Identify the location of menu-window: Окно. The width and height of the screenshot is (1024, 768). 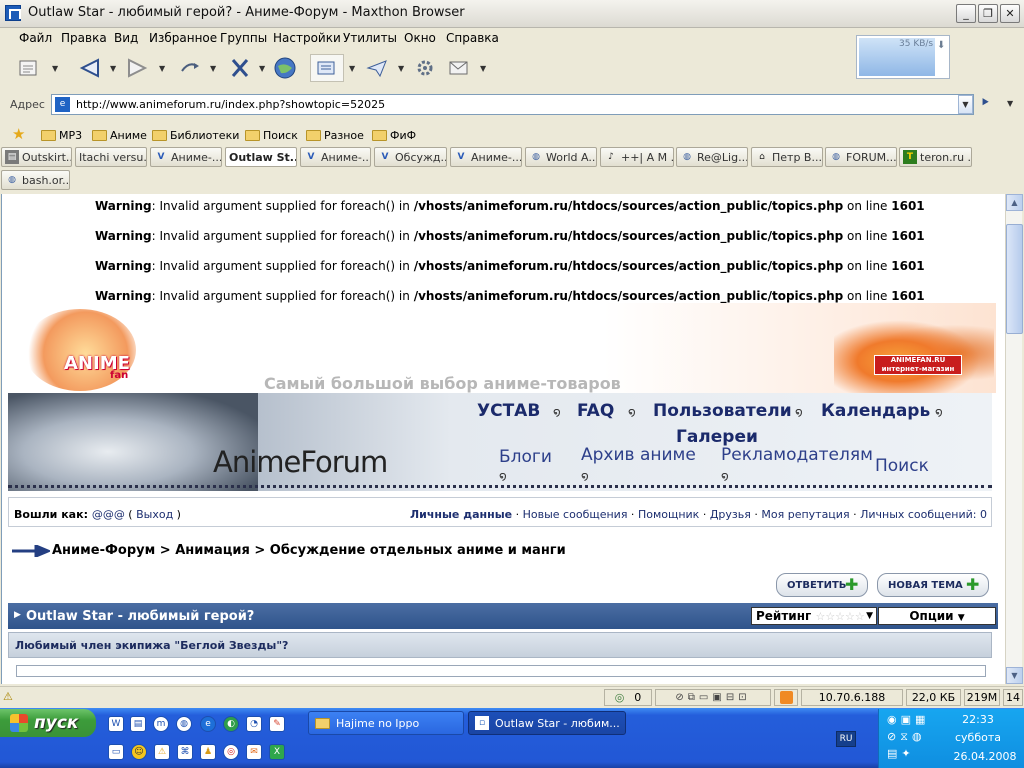
(420, 38).